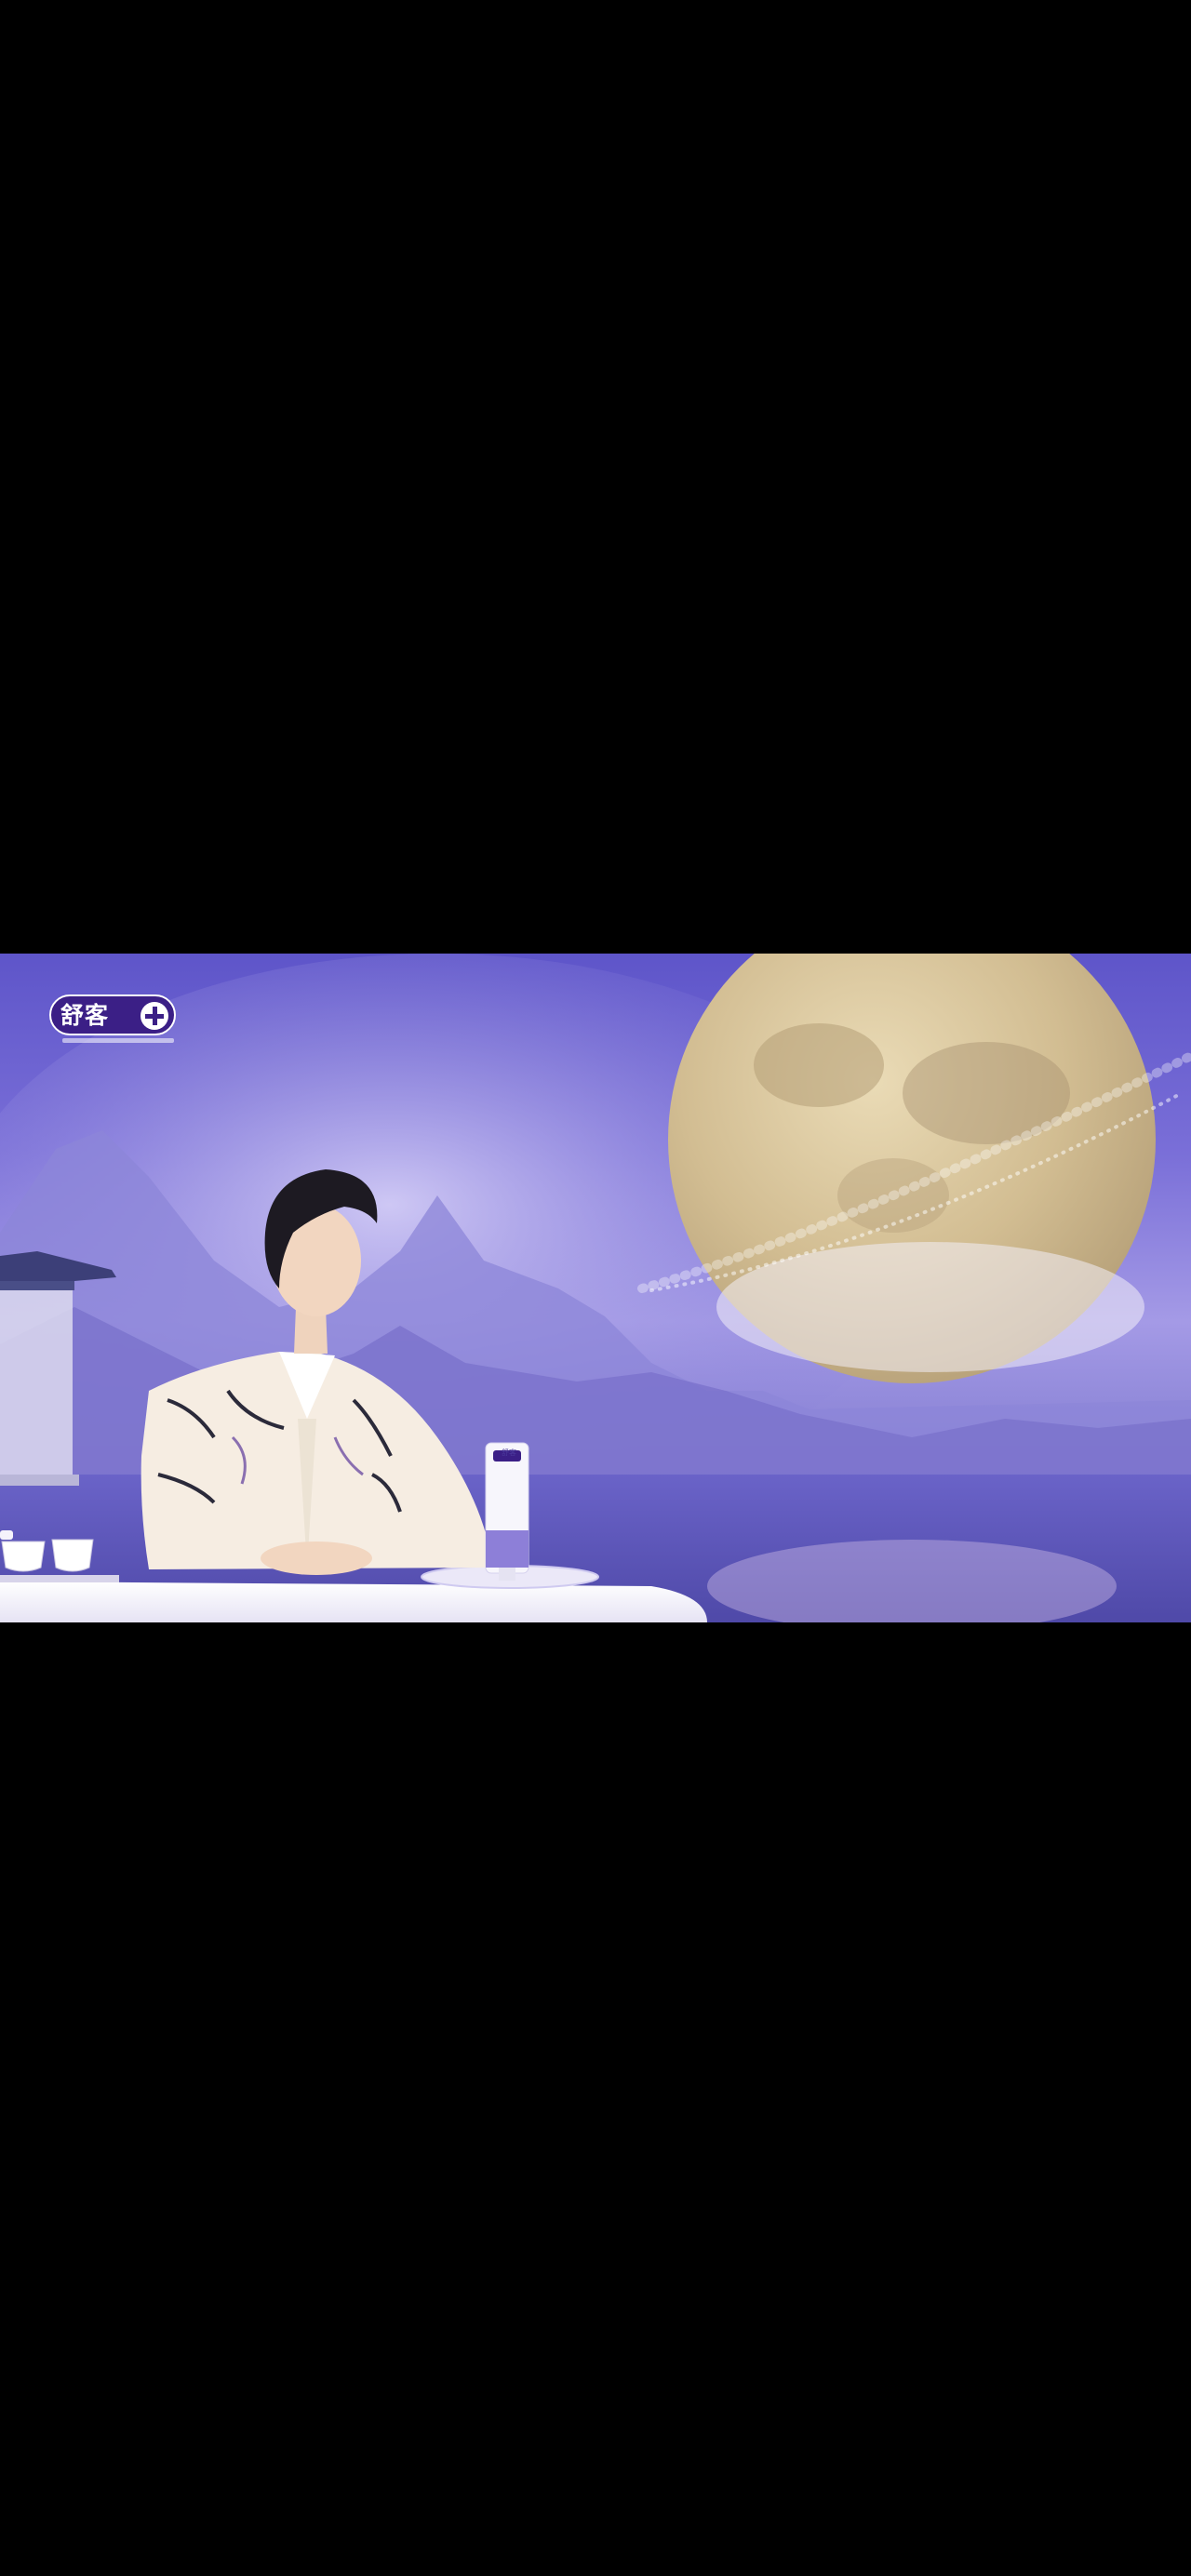 The height and width of the screenshot is (2576, 1191). What do you see at coordinates (118, 1040) in the screenshot?
I see `brand-tagline` at bounding box center [118, 1040].